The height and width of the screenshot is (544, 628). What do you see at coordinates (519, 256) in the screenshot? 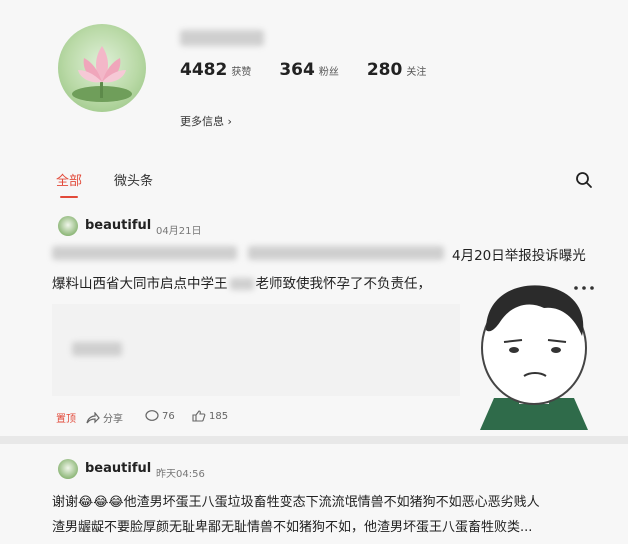
I see `post1-text-line1: 4月20日举报投诉曝光` at bounding box center [519, 256].